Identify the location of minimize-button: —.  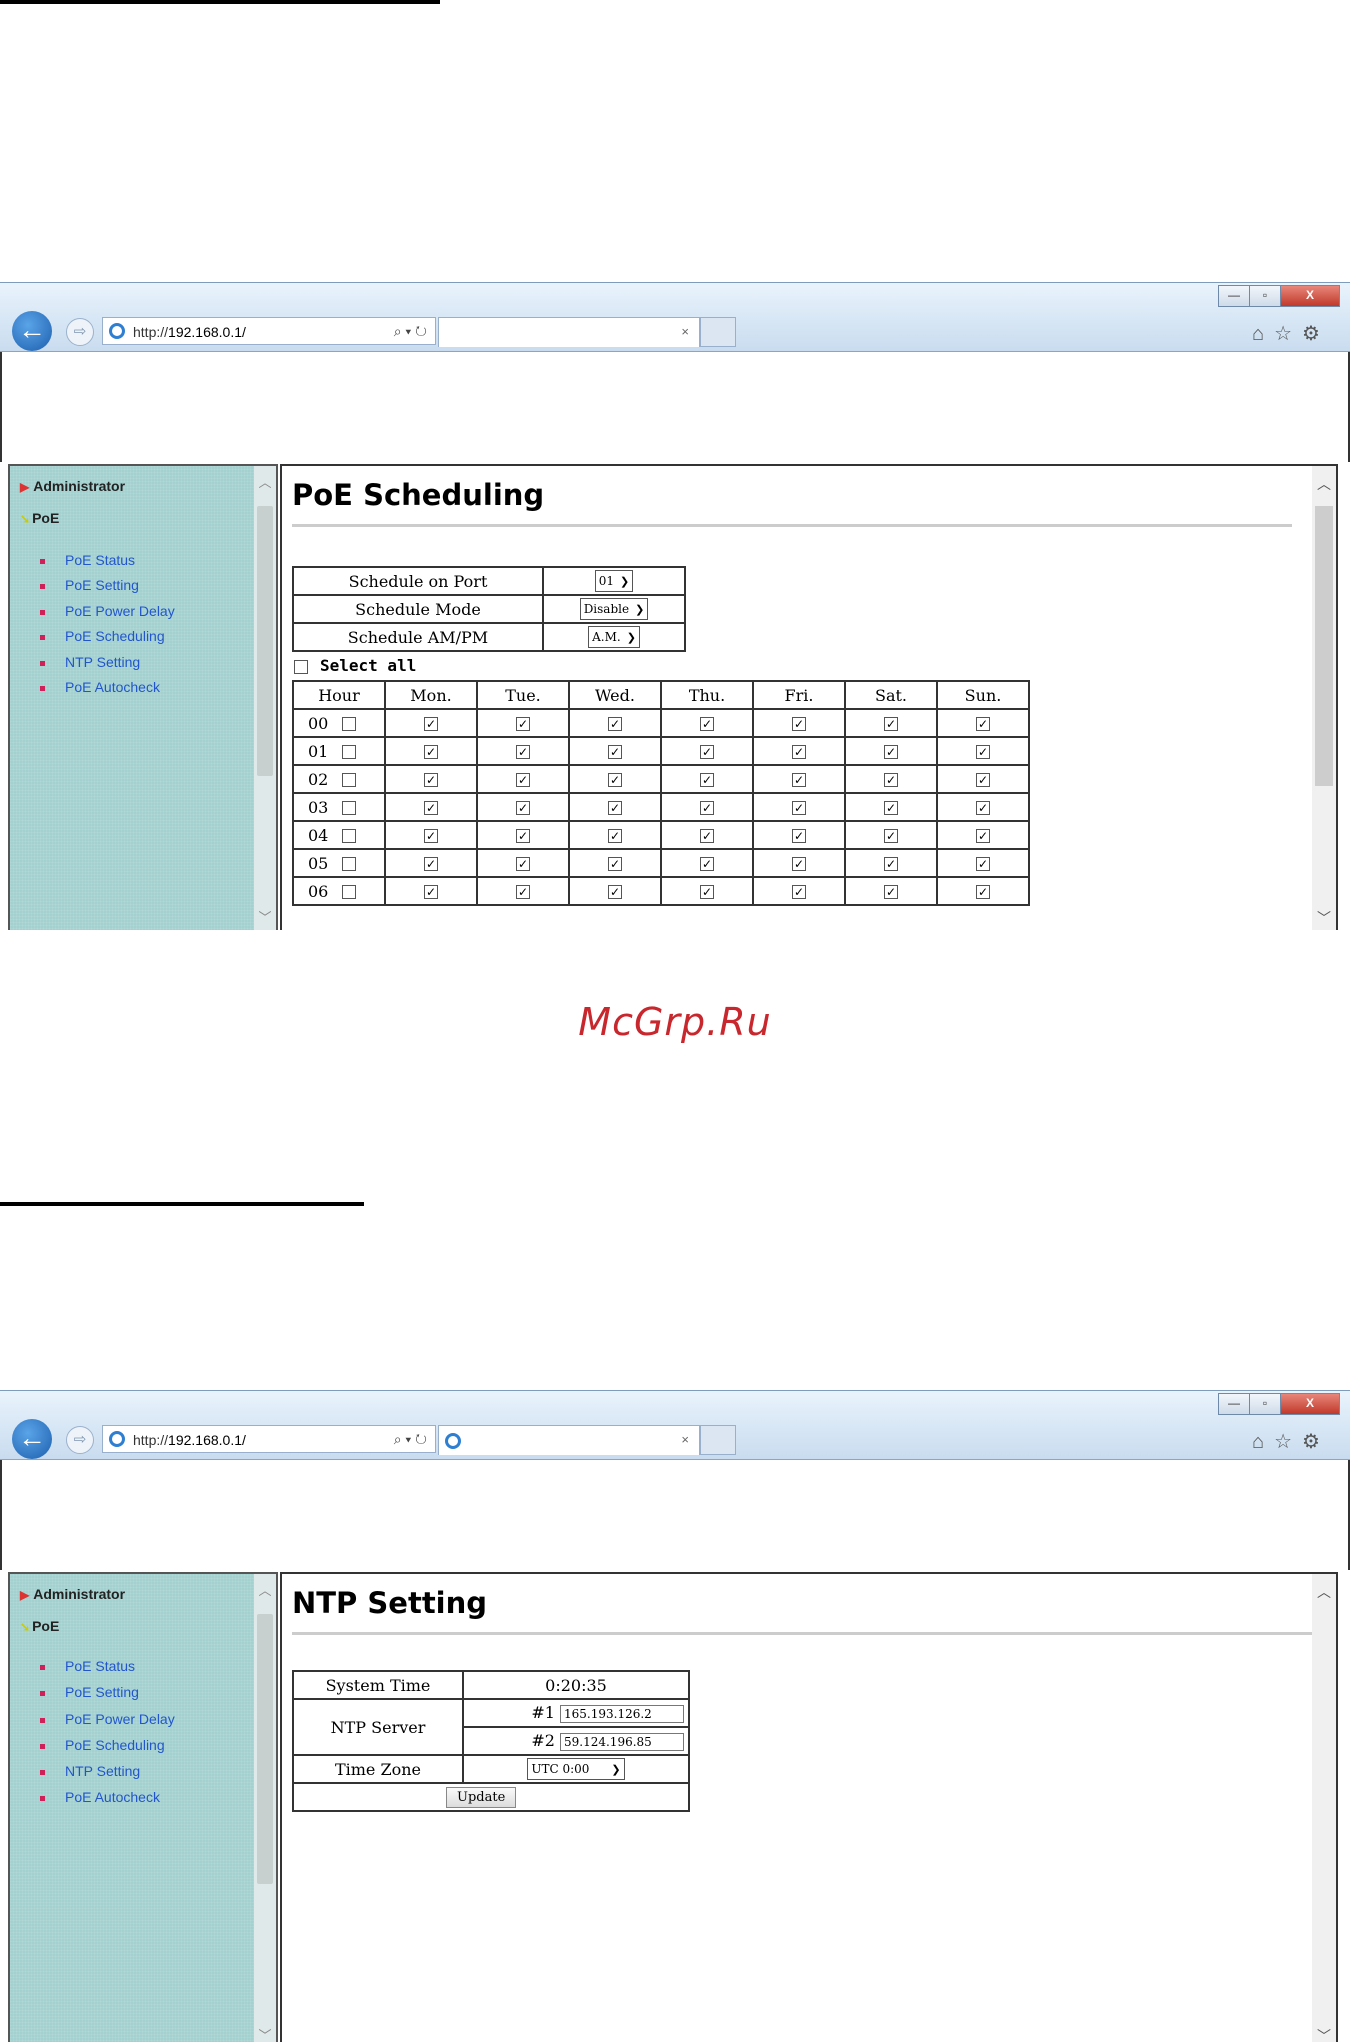
(1234, 296).